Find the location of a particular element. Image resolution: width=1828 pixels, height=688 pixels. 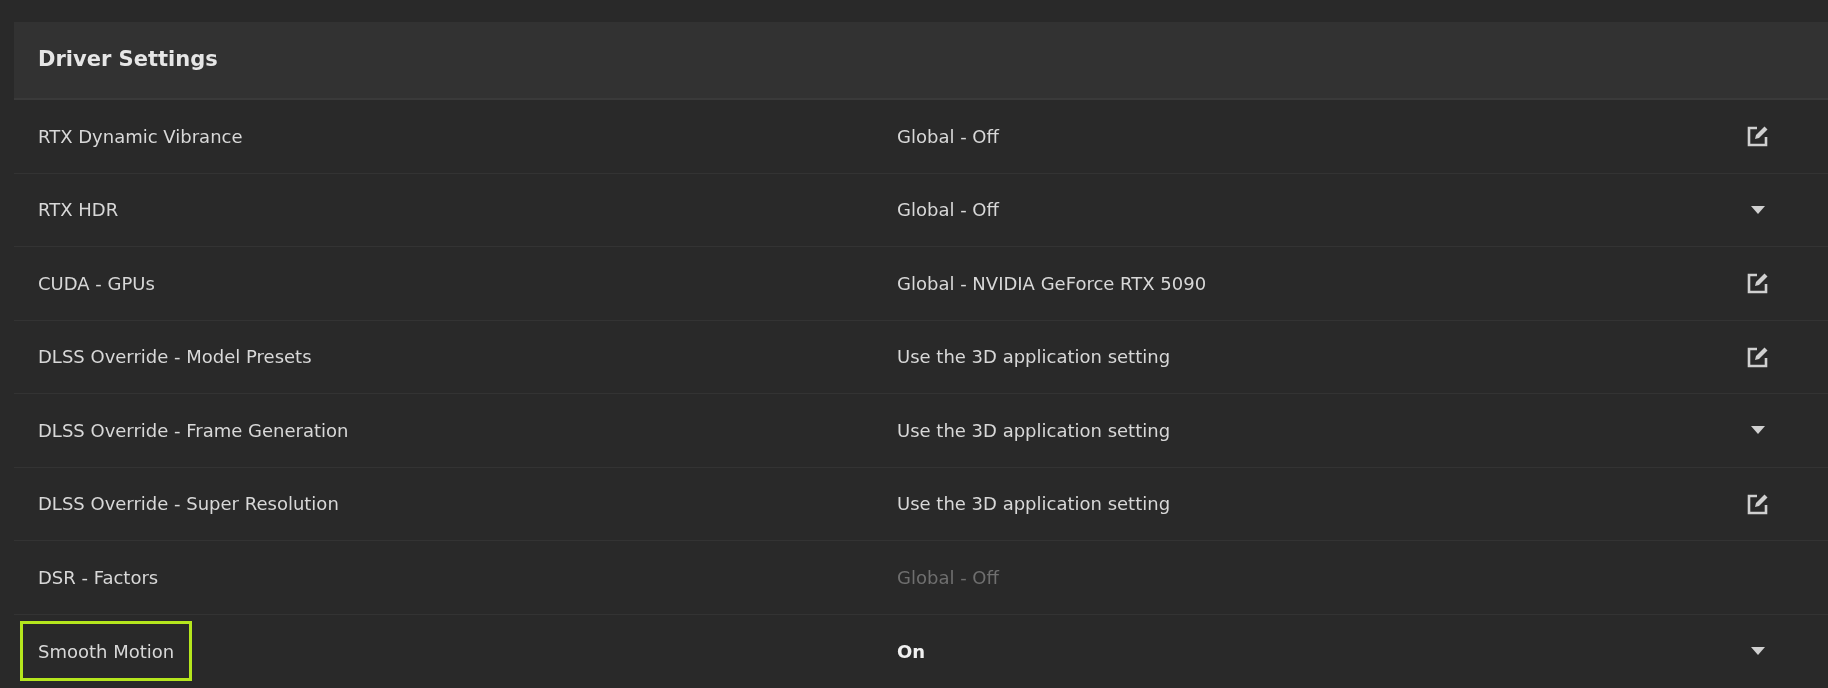

setting-label: DLSS Override - Super Resolution is located at coordinates (188, 504).